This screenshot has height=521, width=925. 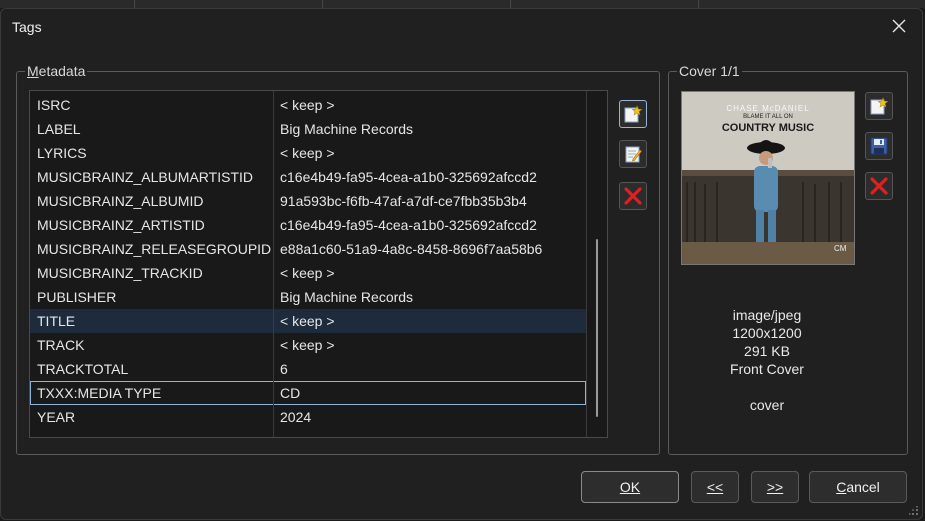 What do you see at coordinates (709, 71) in the screenshot?
I see `cover-group-label: Cover 1/1` at bounding box center [709, 71].